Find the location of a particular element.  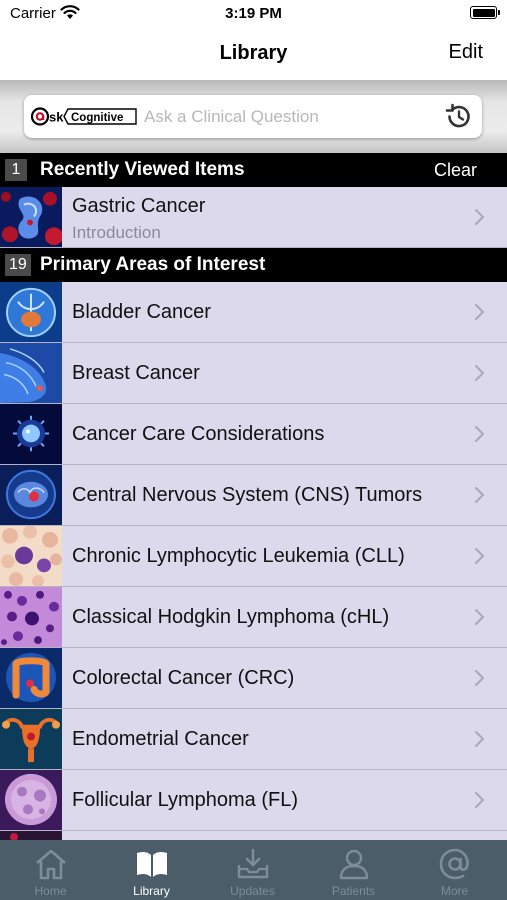

tab-more: More is located at coordinates (454, 870).